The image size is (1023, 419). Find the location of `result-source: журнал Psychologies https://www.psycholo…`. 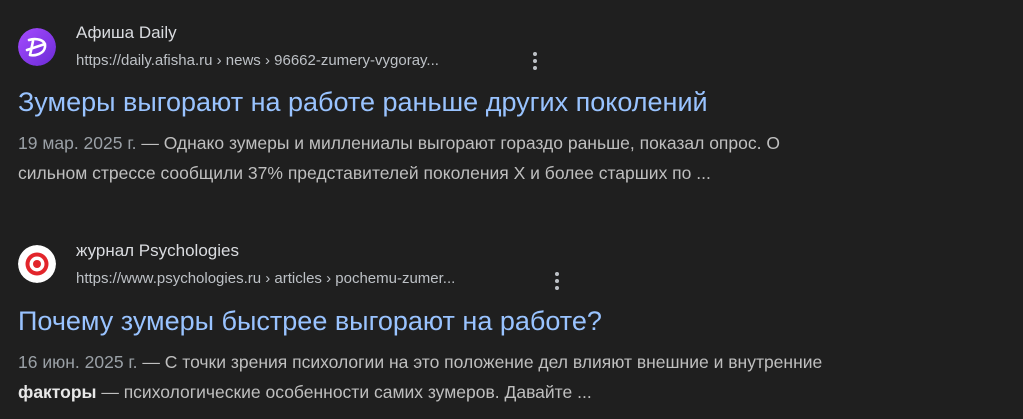

result-source: журнал Psychologies https://www.psycholo… is located at coordinates (318, 264).